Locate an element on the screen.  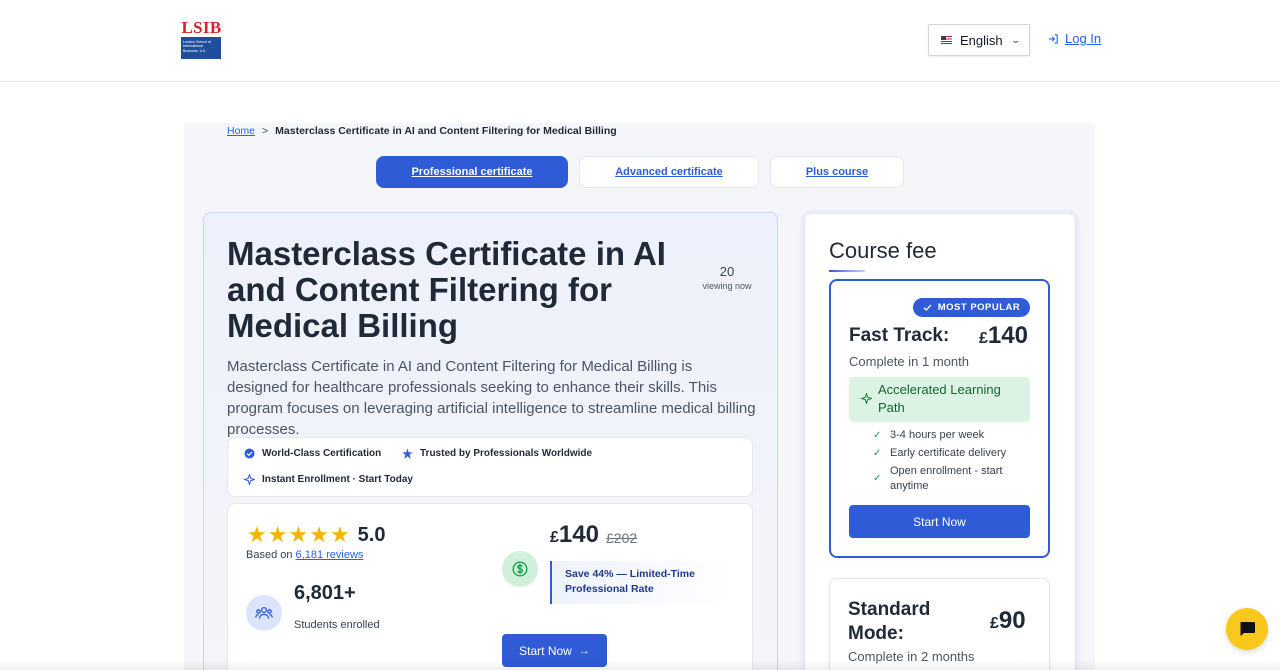
check-icon is located at coordinates (927, 307).